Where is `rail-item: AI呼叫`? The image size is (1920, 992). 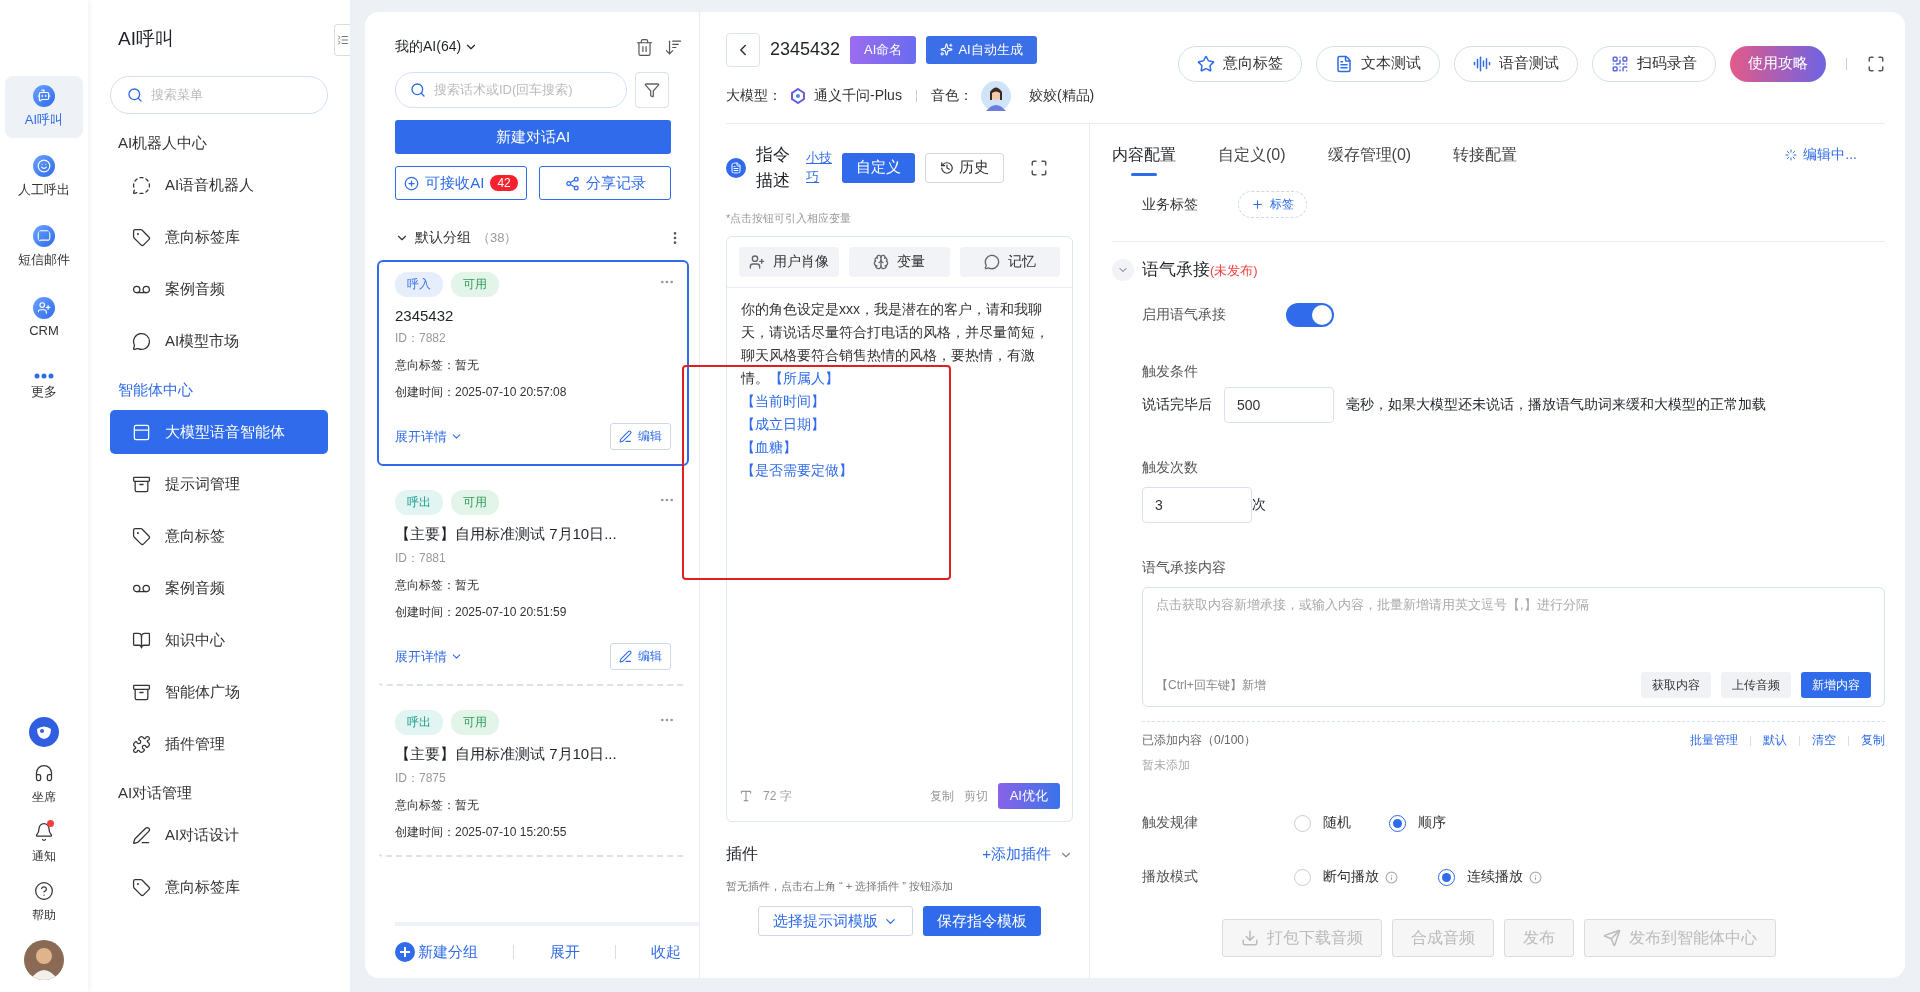 rail-item: AI呼叫 is located at coordinates (44, 107).